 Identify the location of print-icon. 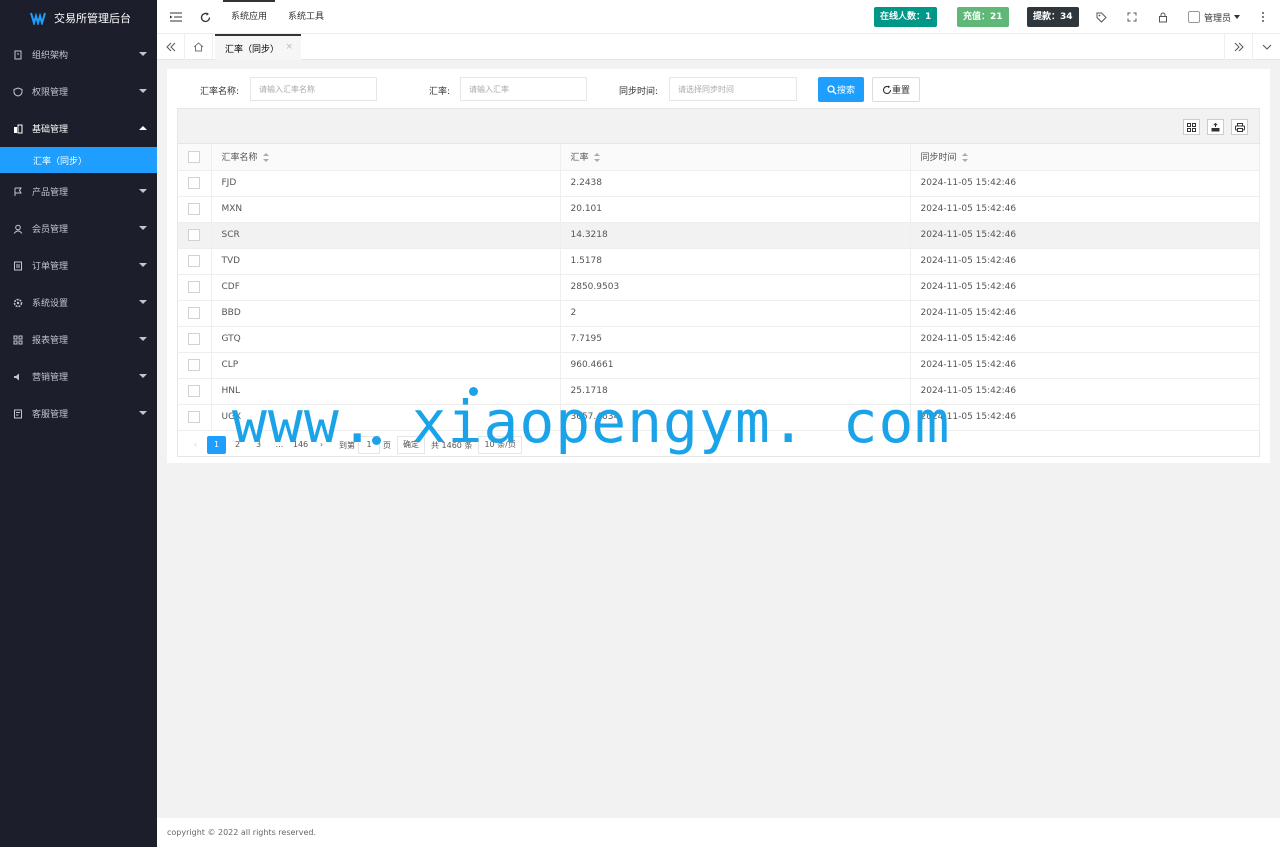
(1239, 127).